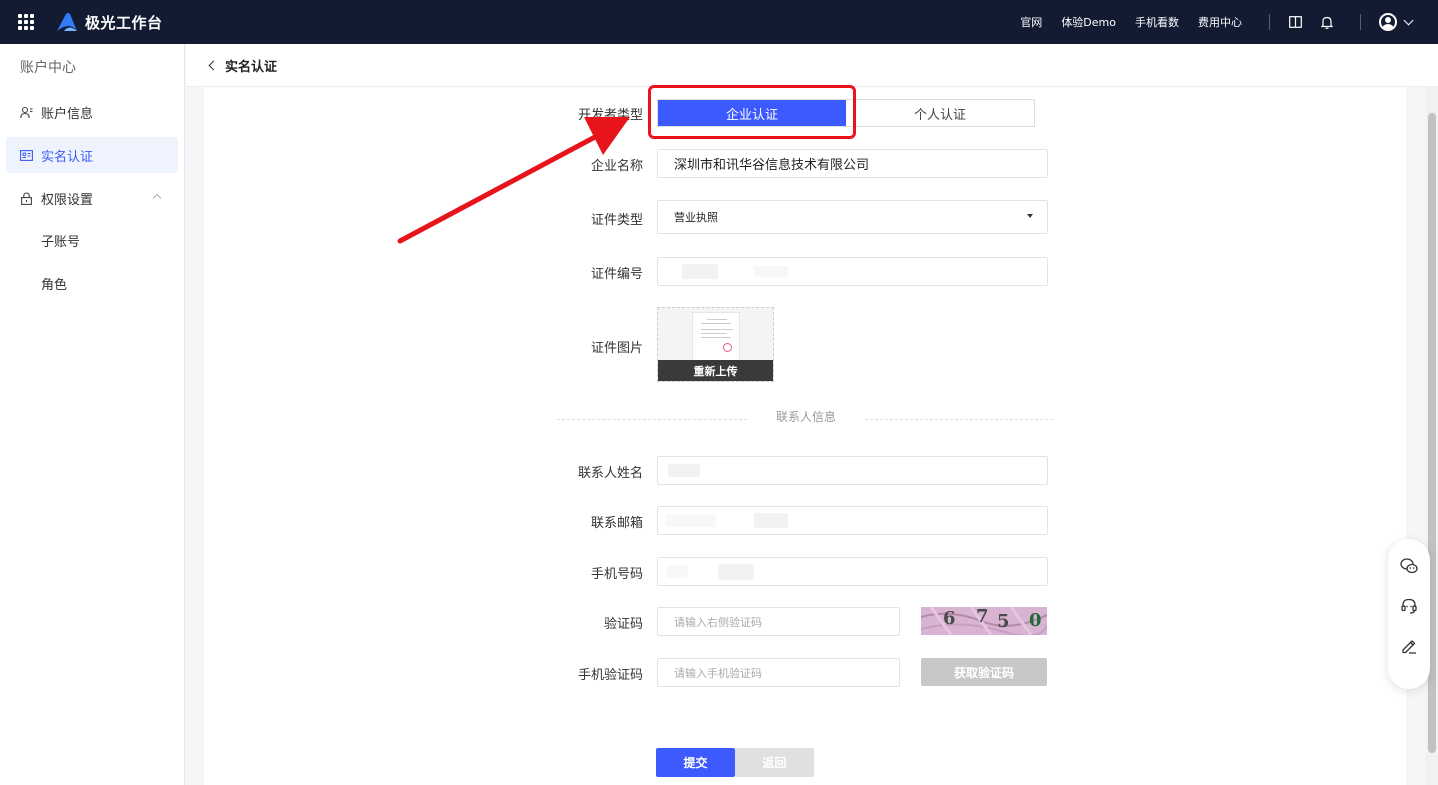  Describe the element at coordinates (852, 520) in the screenshot. I see `contact-email-input` at that location.